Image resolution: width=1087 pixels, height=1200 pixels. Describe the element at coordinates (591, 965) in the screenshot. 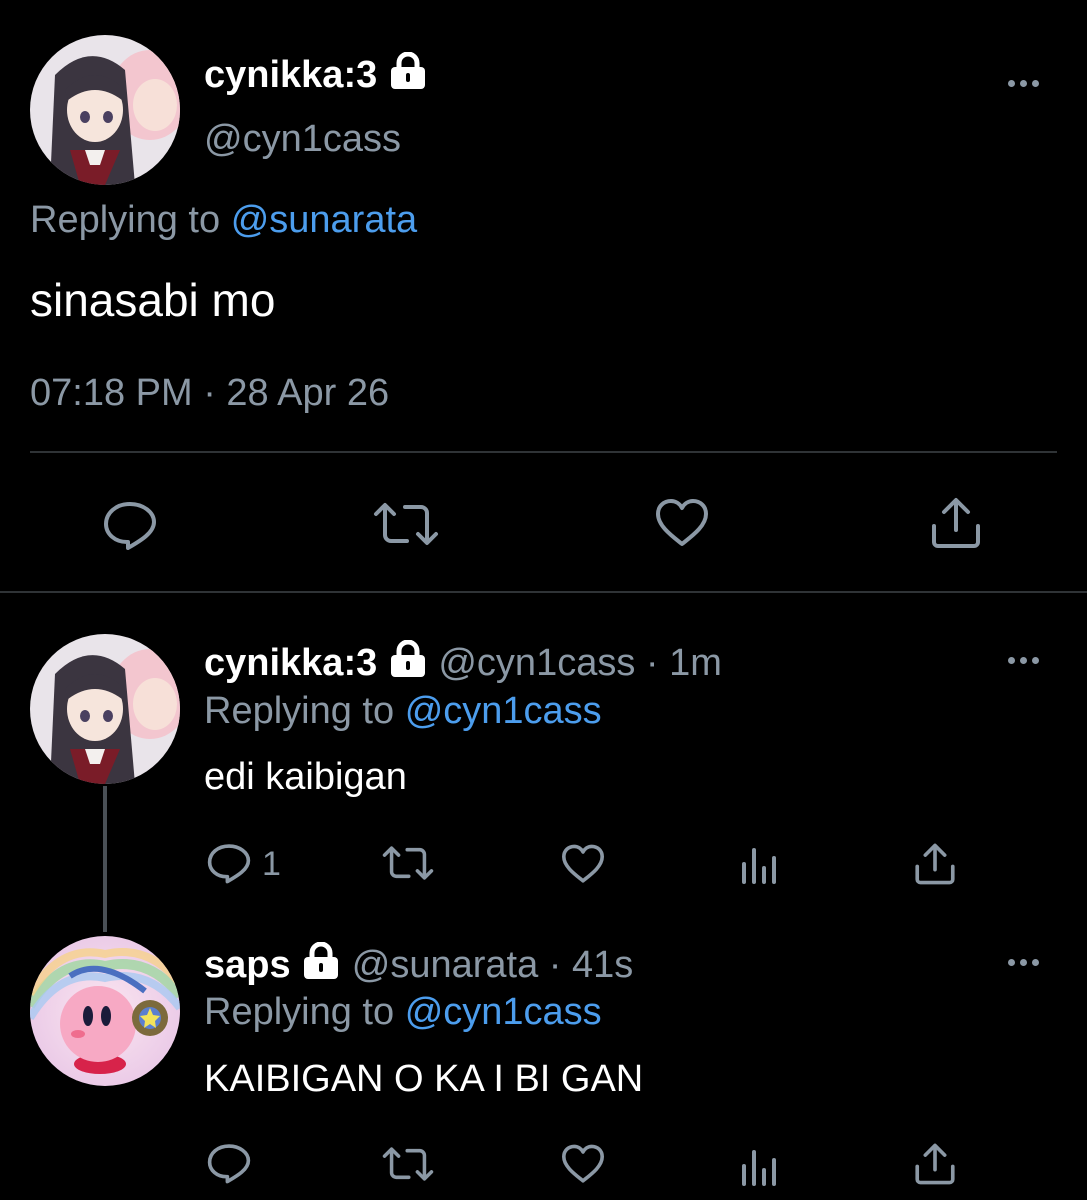

I see `reply-age: · 41s` at that location.